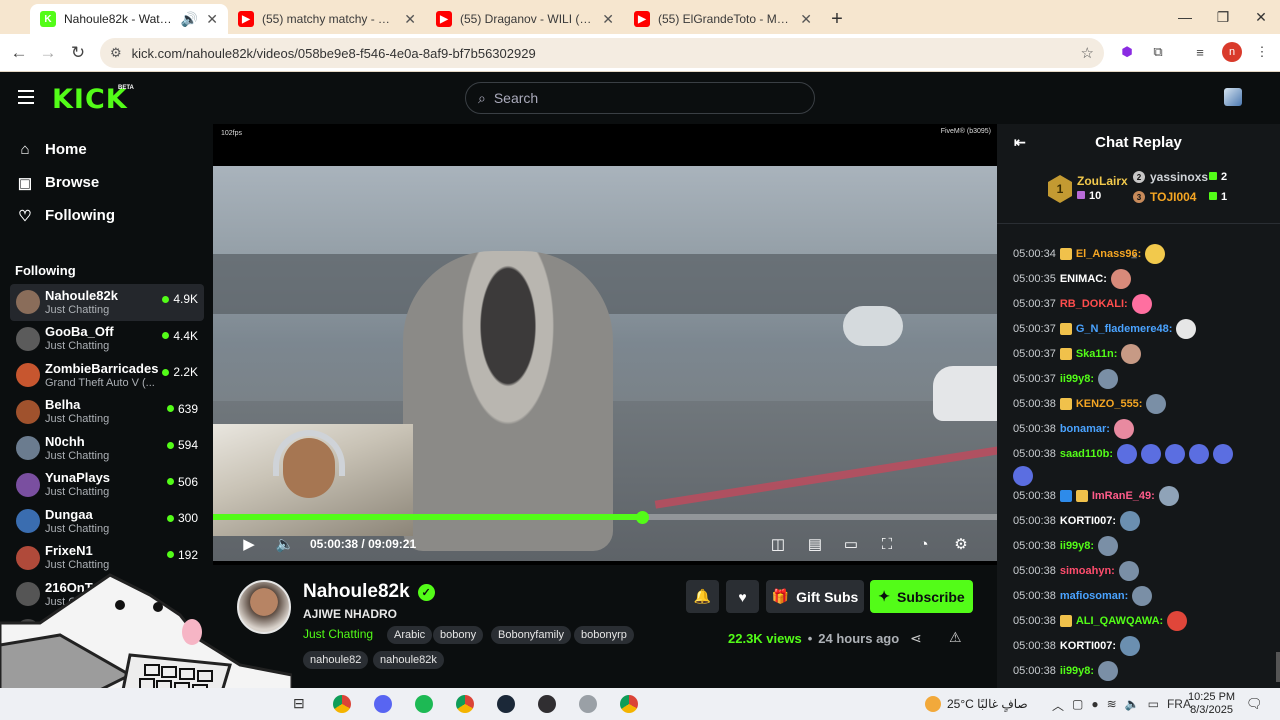  What do you see at coordinates (1058, 705) in the screenshot?
I see `tray-expand-icon: ︿` at bounding box center [1058, 705].